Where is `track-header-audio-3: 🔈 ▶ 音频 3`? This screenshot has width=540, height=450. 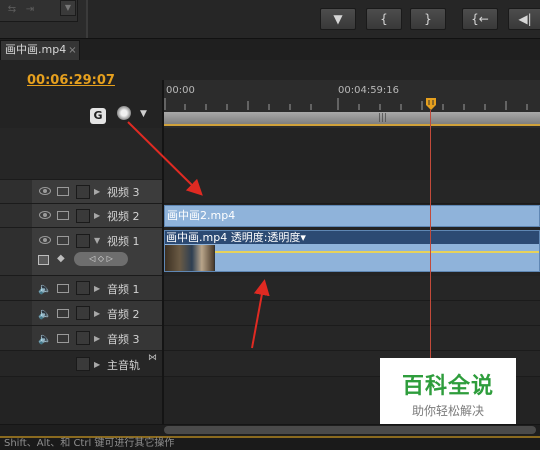 track-header-audio-3: 🔈 ▶ 音频 3 is located at coordinates (81, 338).